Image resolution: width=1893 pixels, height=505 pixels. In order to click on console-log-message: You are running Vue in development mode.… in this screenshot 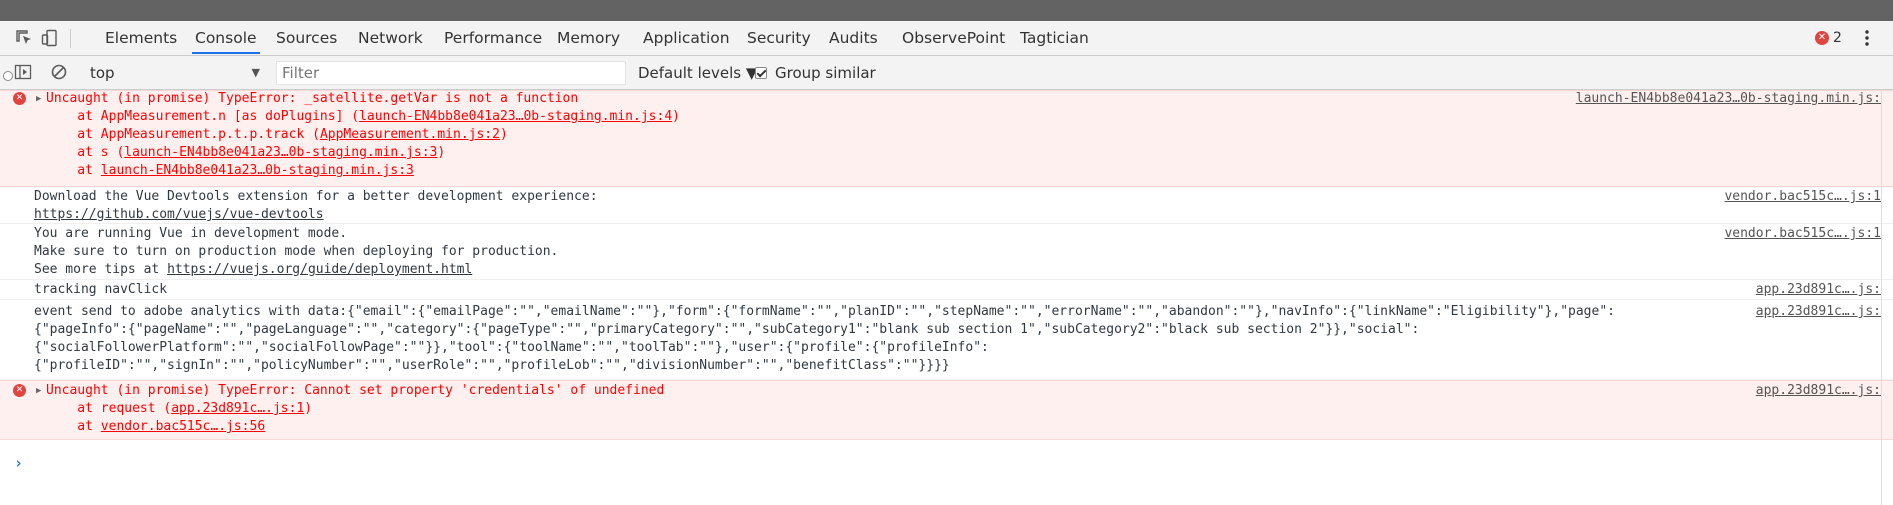, I will do `click(946, 252)`.